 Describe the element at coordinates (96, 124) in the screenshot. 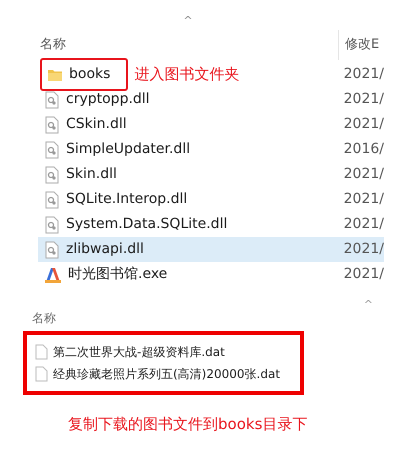

I see `file-name: CSkin.dll` at that location.